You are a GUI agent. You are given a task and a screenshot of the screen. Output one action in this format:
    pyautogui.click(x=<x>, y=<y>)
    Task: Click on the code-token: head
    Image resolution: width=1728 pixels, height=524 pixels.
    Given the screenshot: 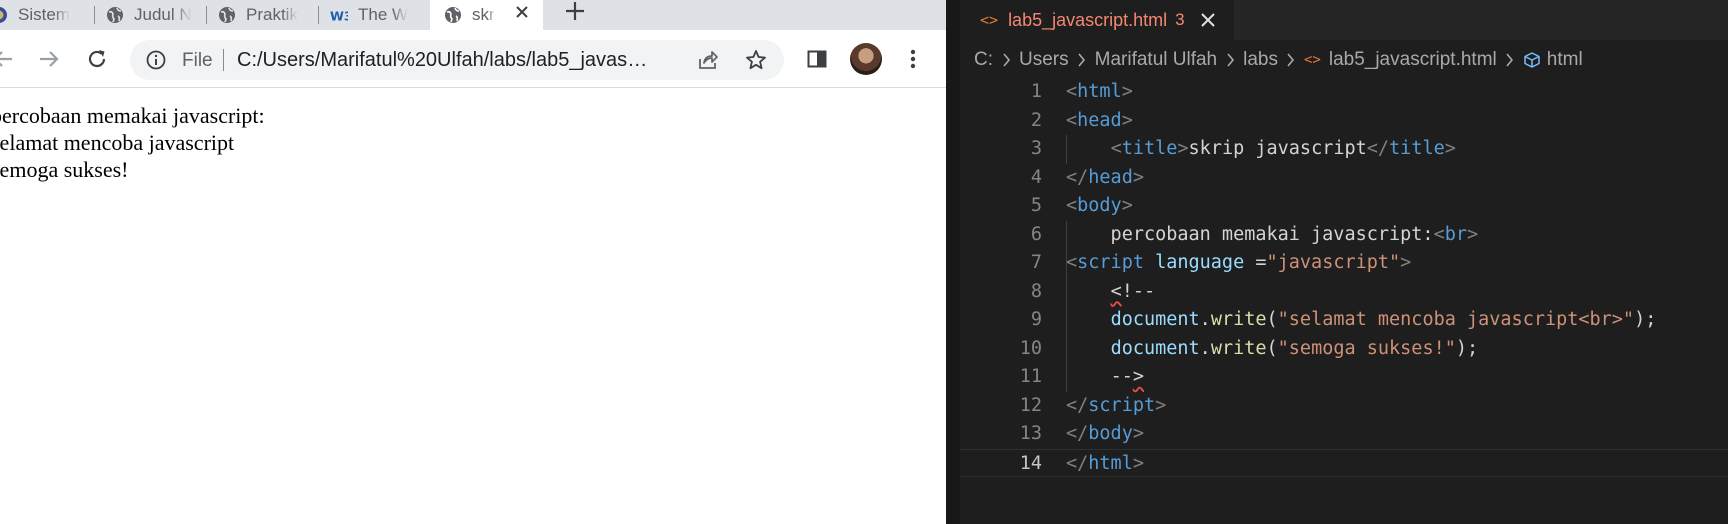 What is the action you would take?
    pyautogui.click(x=1110, y=177)
    